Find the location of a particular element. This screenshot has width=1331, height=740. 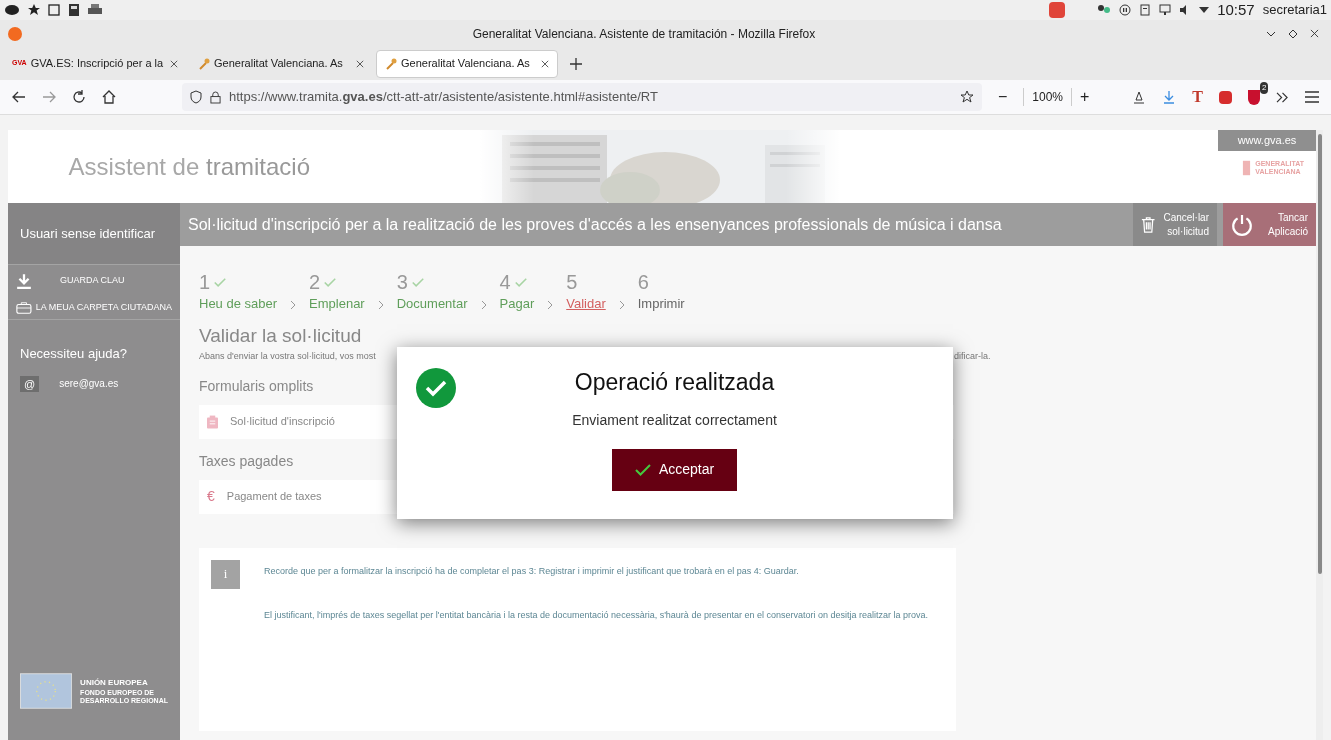

sidebar-link: LA MEUA CARPETA CIUTADANA is located at coordinates (94, 308).